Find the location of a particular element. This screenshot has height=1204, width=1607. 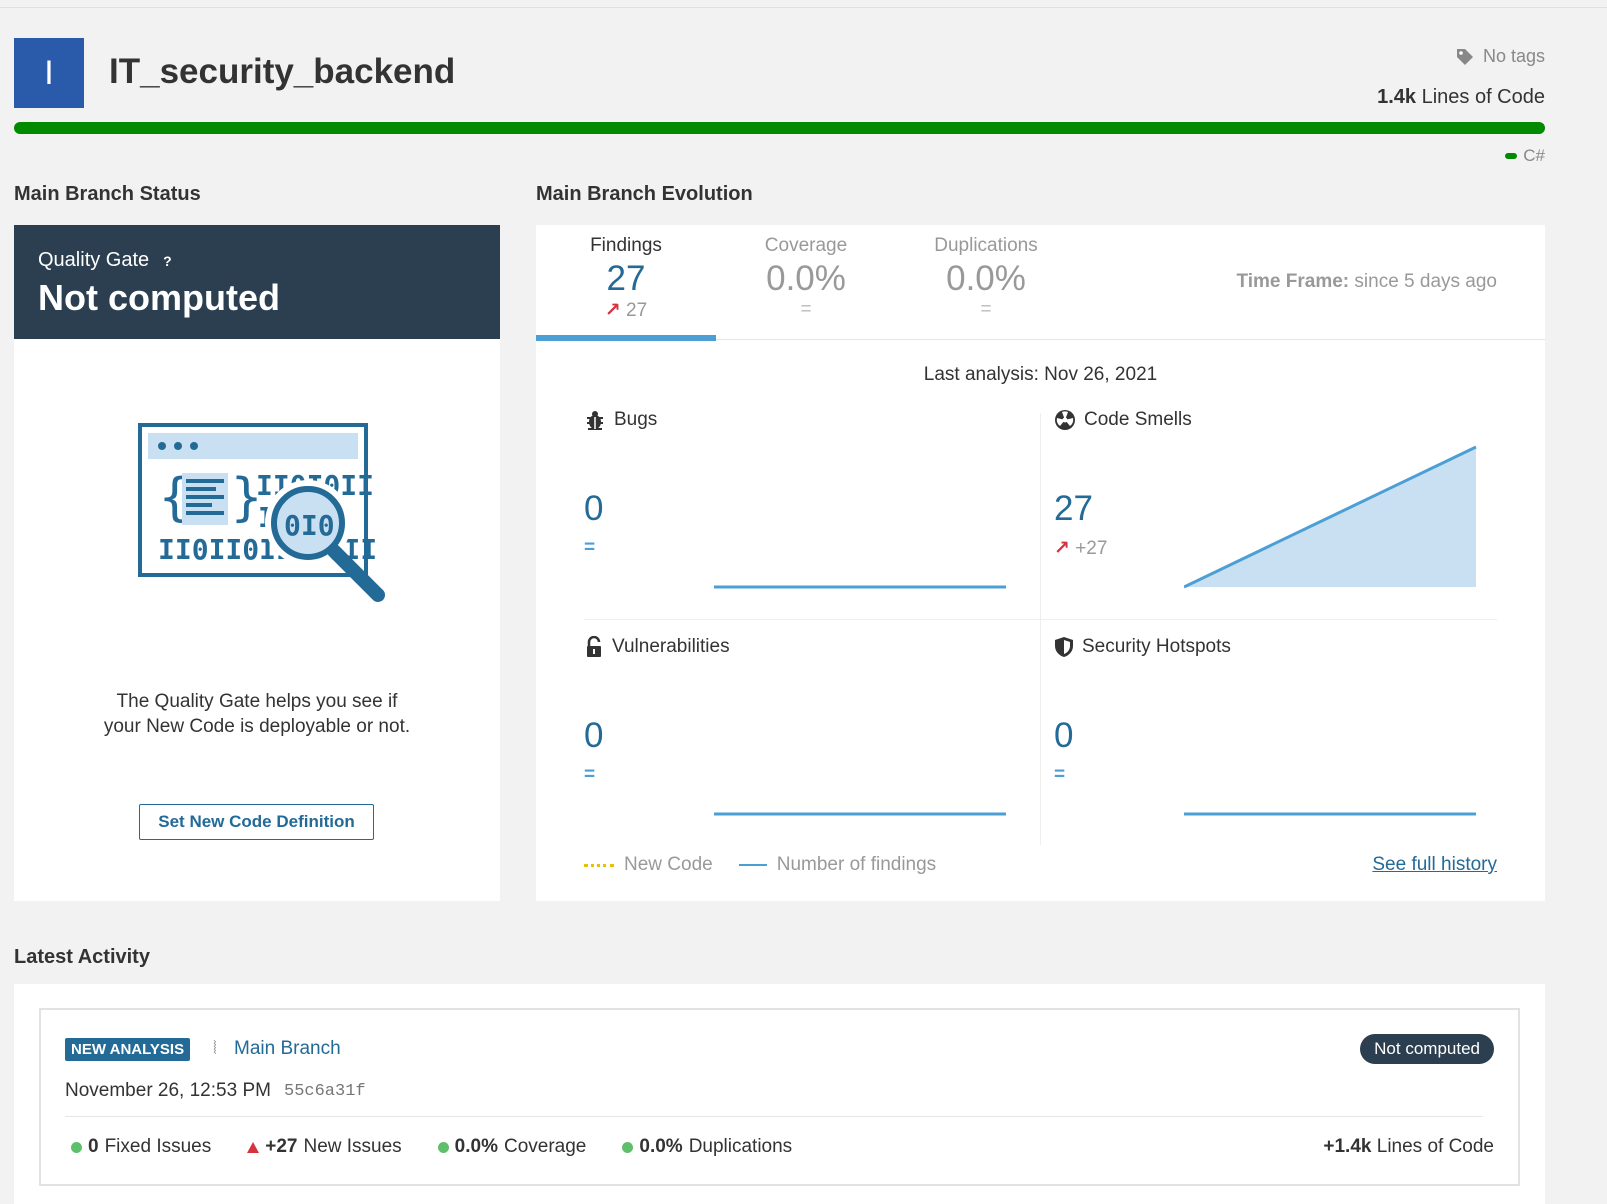

tags-label: No tags is located at coordinates (1513, 56).